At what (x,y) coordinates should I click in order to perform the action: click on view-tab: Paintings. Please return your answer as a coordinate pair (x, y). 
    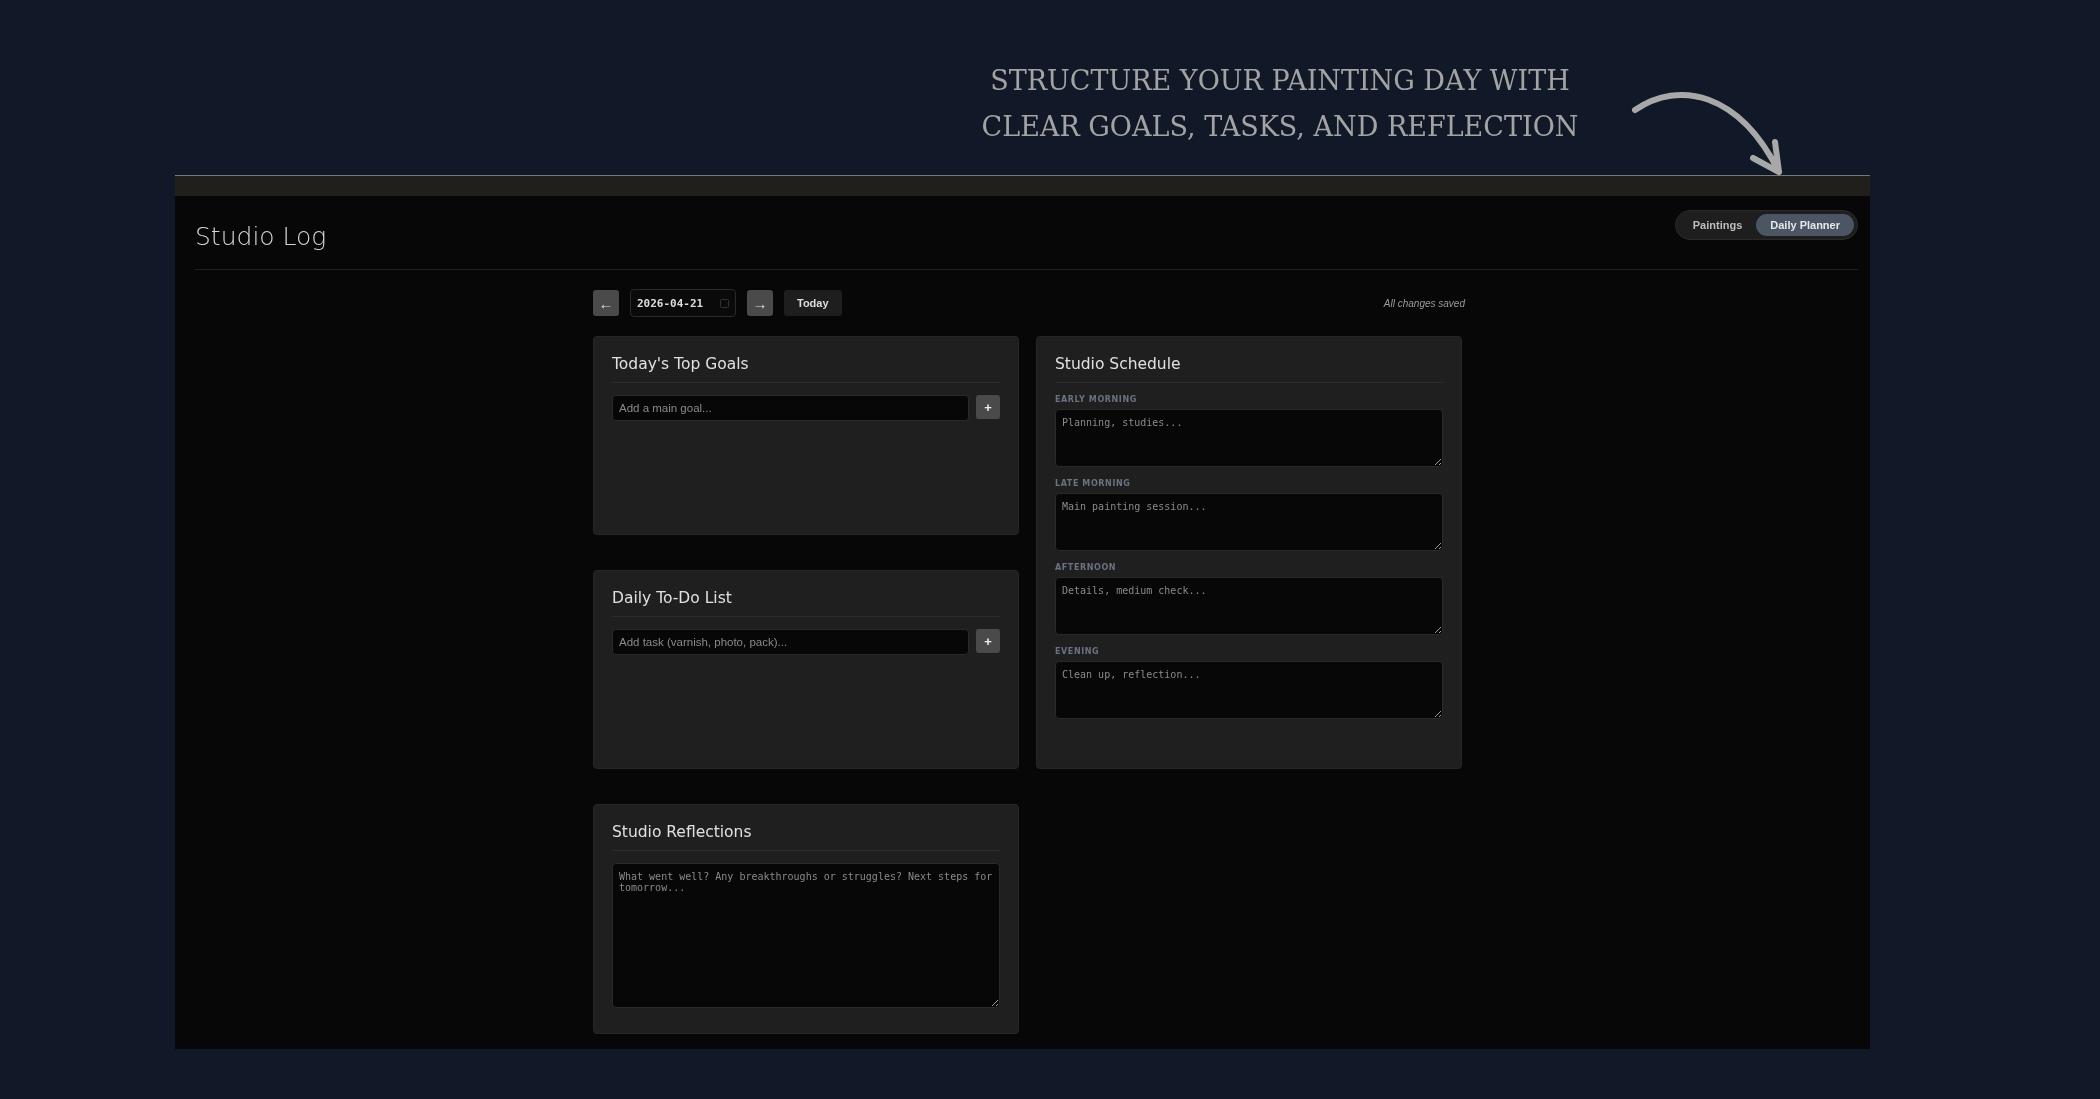
    Looking at the image, I should click on (1717, 224).